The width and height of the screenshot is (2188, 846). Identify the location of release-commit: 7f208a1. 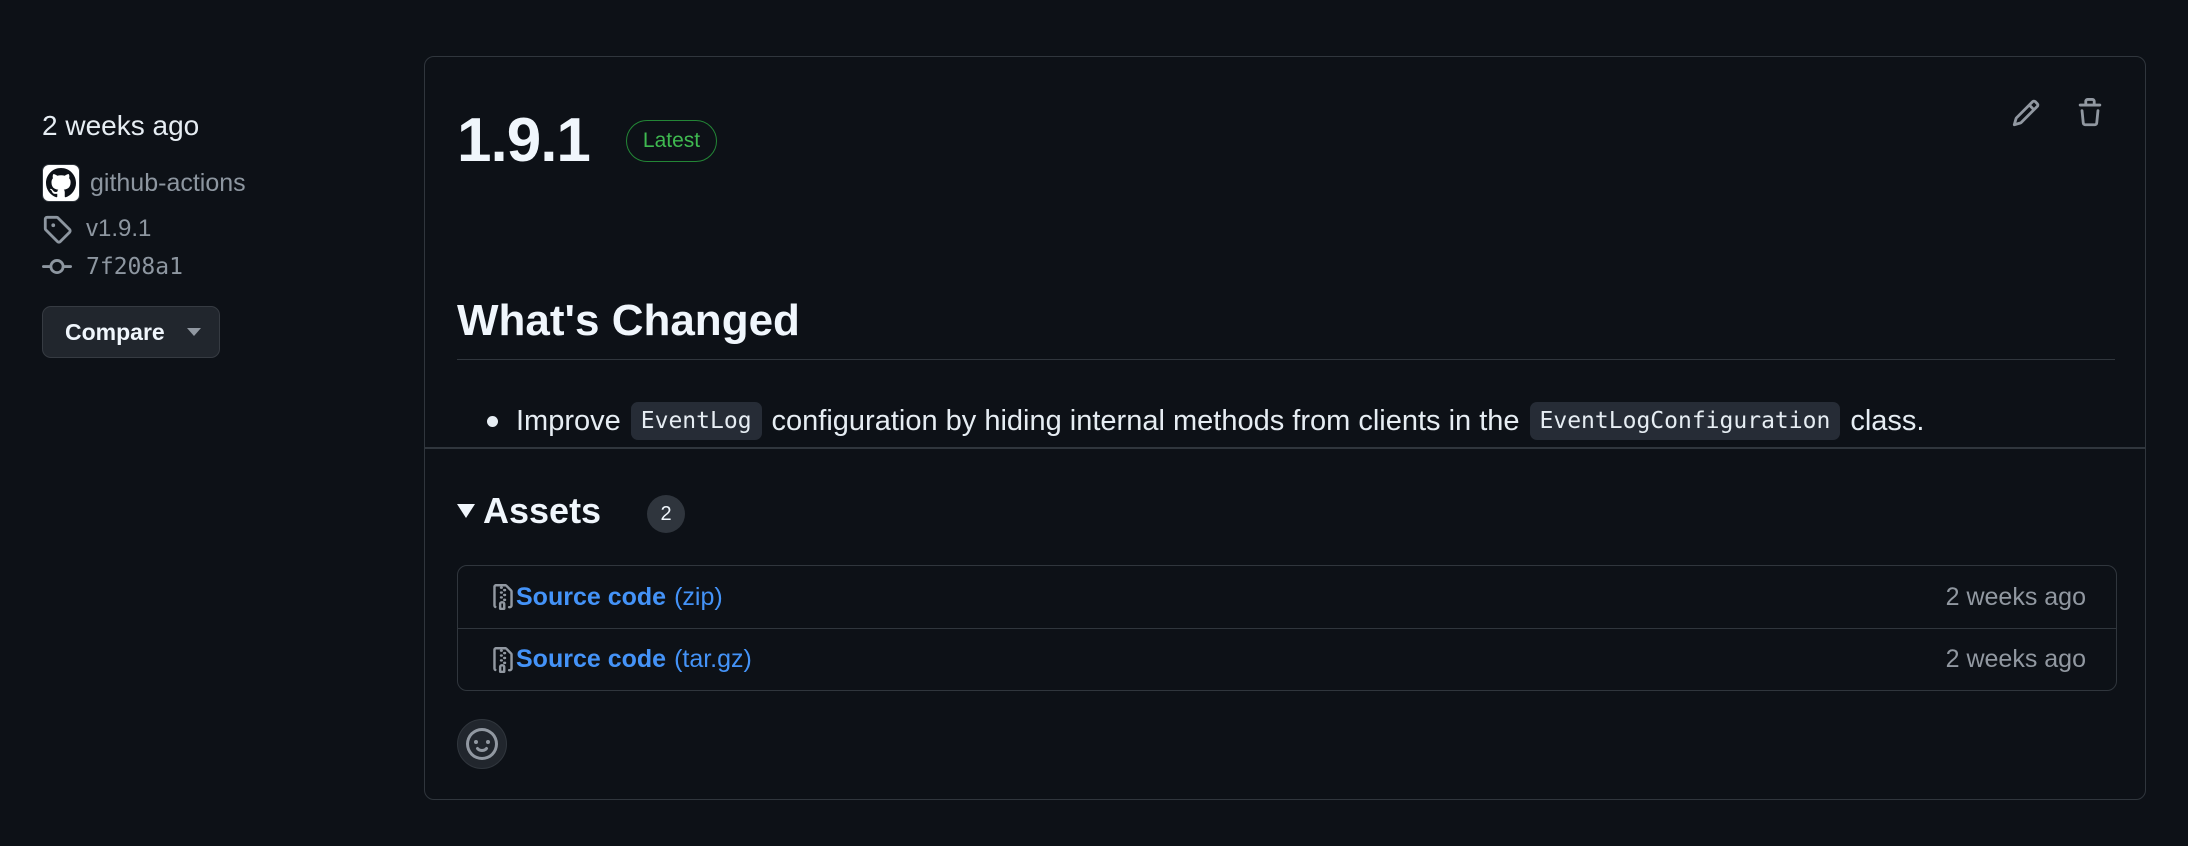
(212, 267).